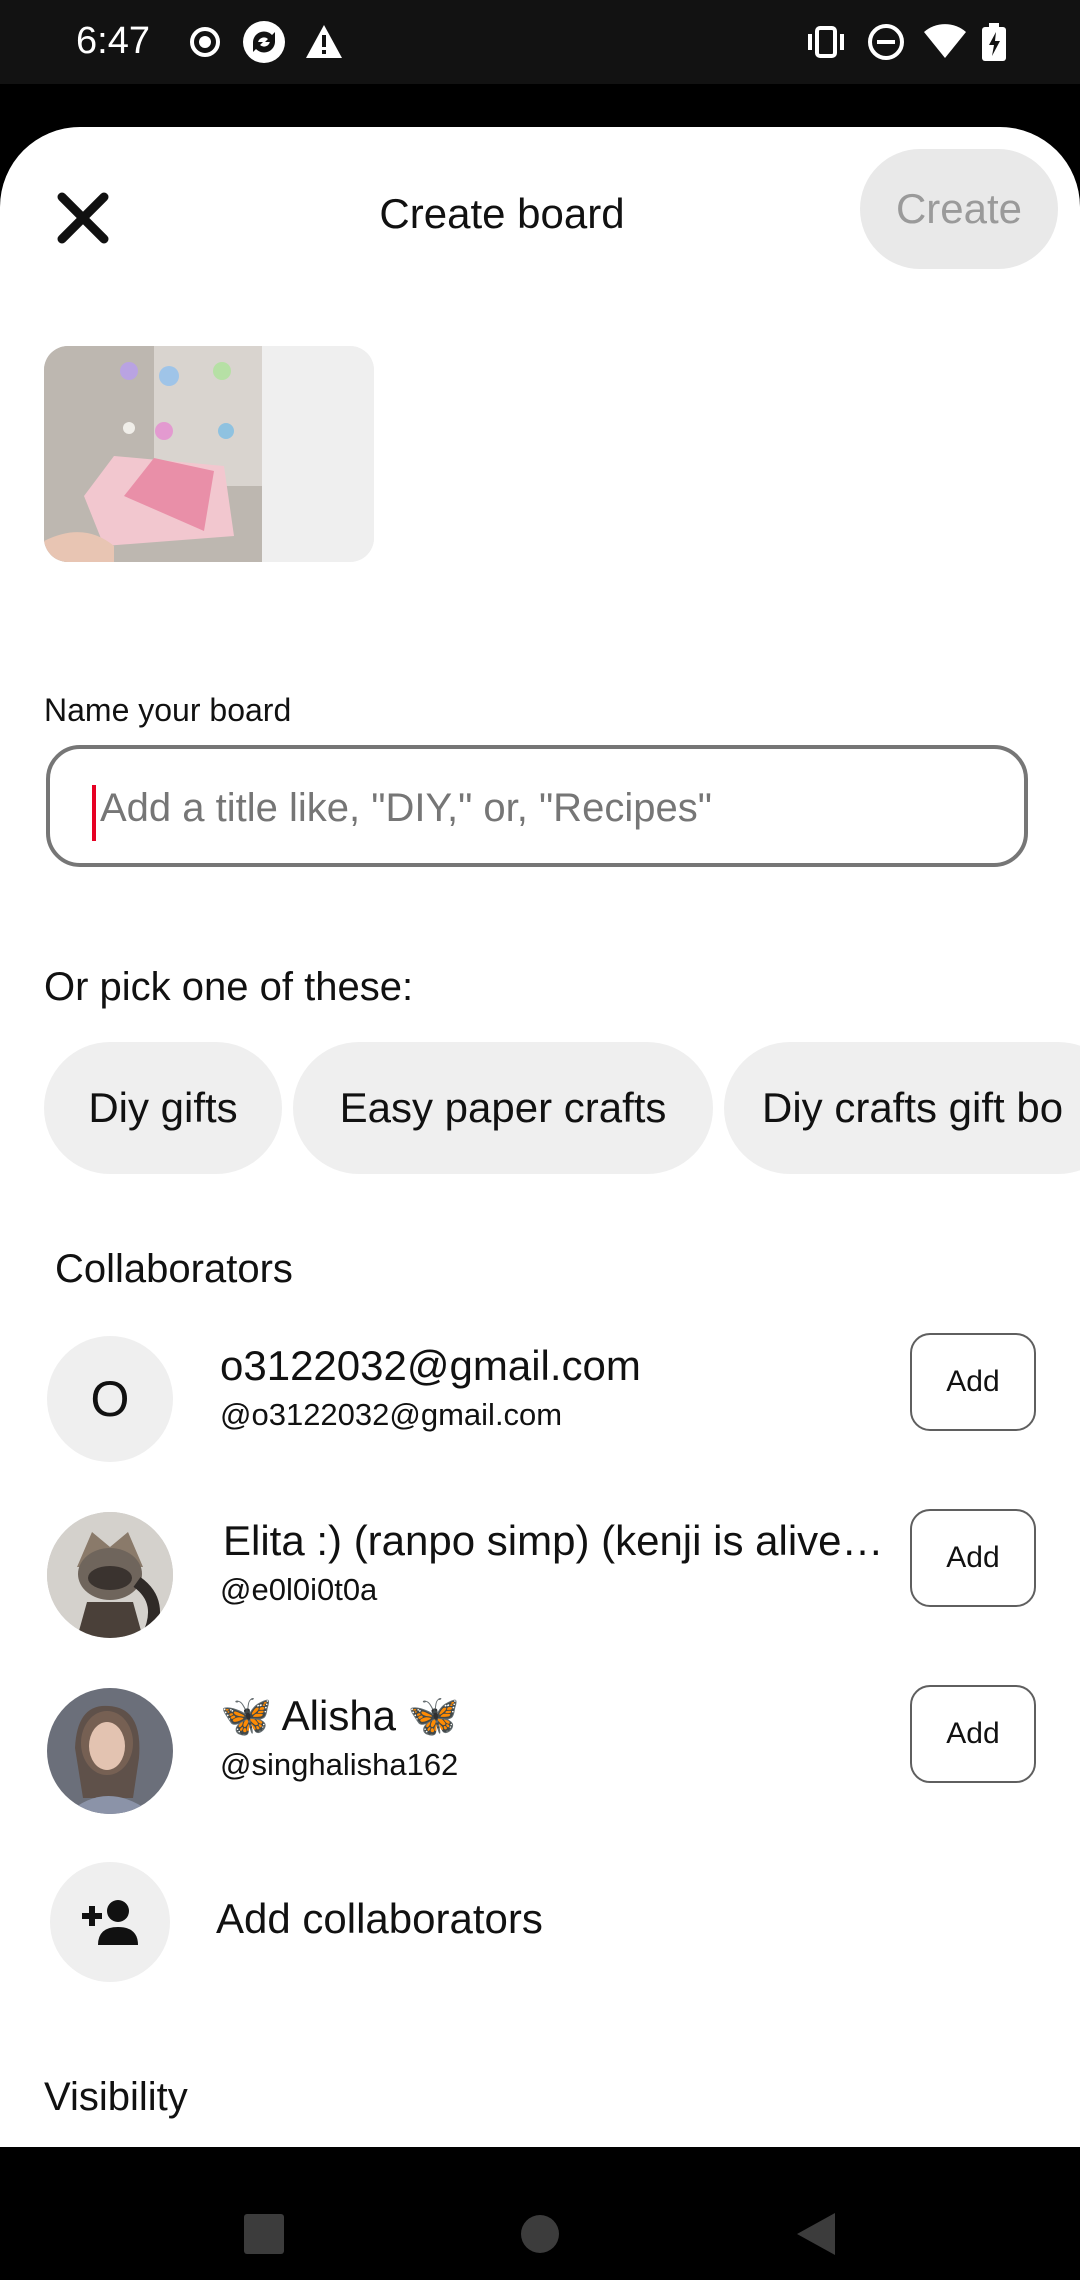 The image size is (1080, 2280). I want to click on cover-tile-bottom, so click(319, 509).